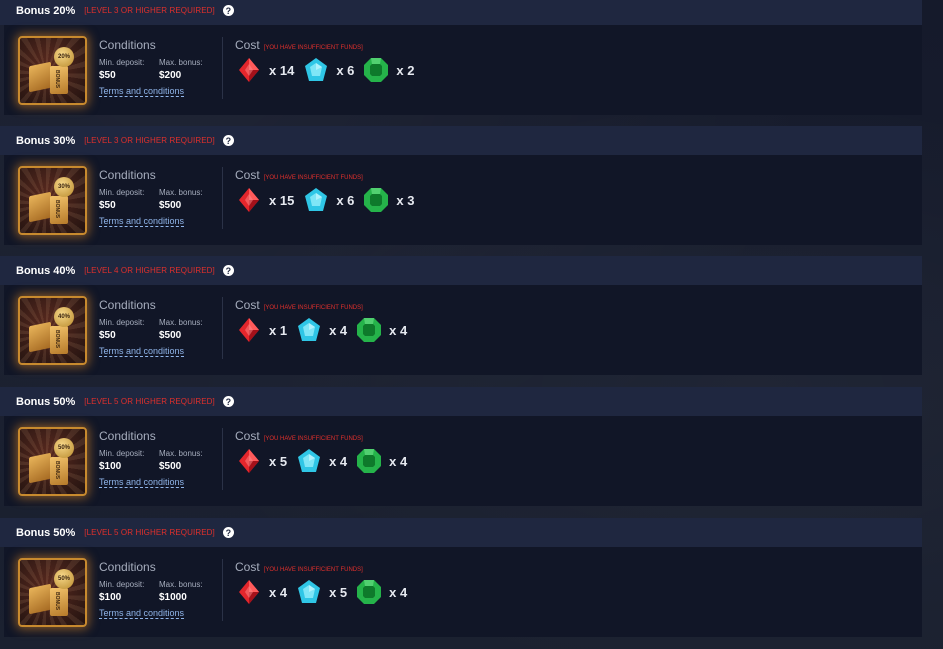 This screenshot has height=649, width=943. I want to click on sapphire-cost: x 6, so click(328, 200).